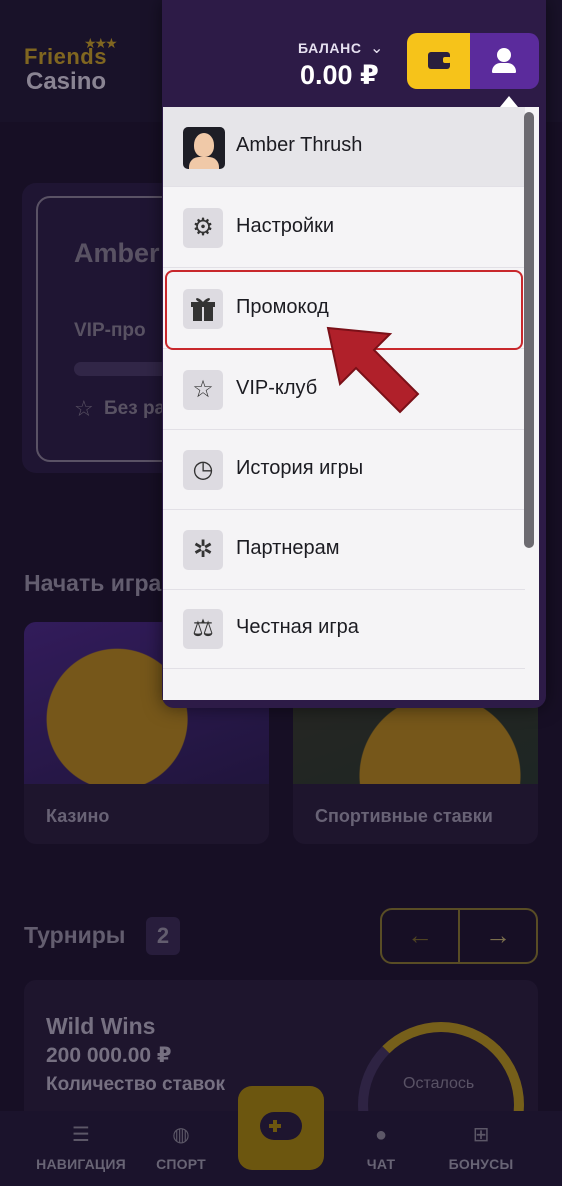 Image resolution: width=562 pixels, height=1186 pixels. I want to click on user-menu-button, so click(504, 61).